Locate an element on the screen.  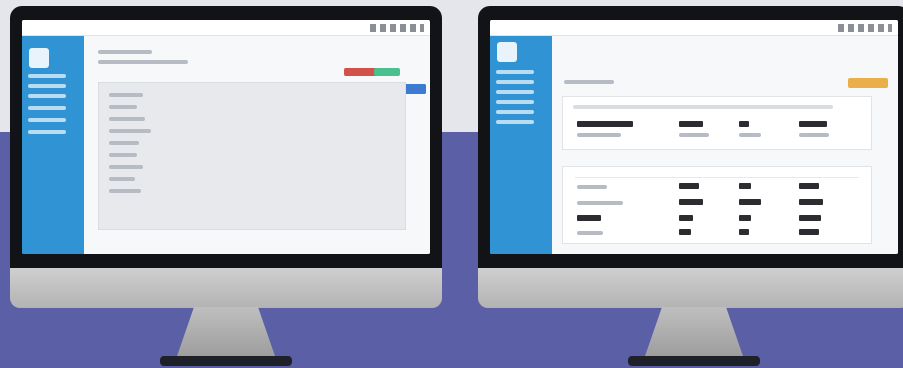
list-panel is located at coordinates (252, 156).